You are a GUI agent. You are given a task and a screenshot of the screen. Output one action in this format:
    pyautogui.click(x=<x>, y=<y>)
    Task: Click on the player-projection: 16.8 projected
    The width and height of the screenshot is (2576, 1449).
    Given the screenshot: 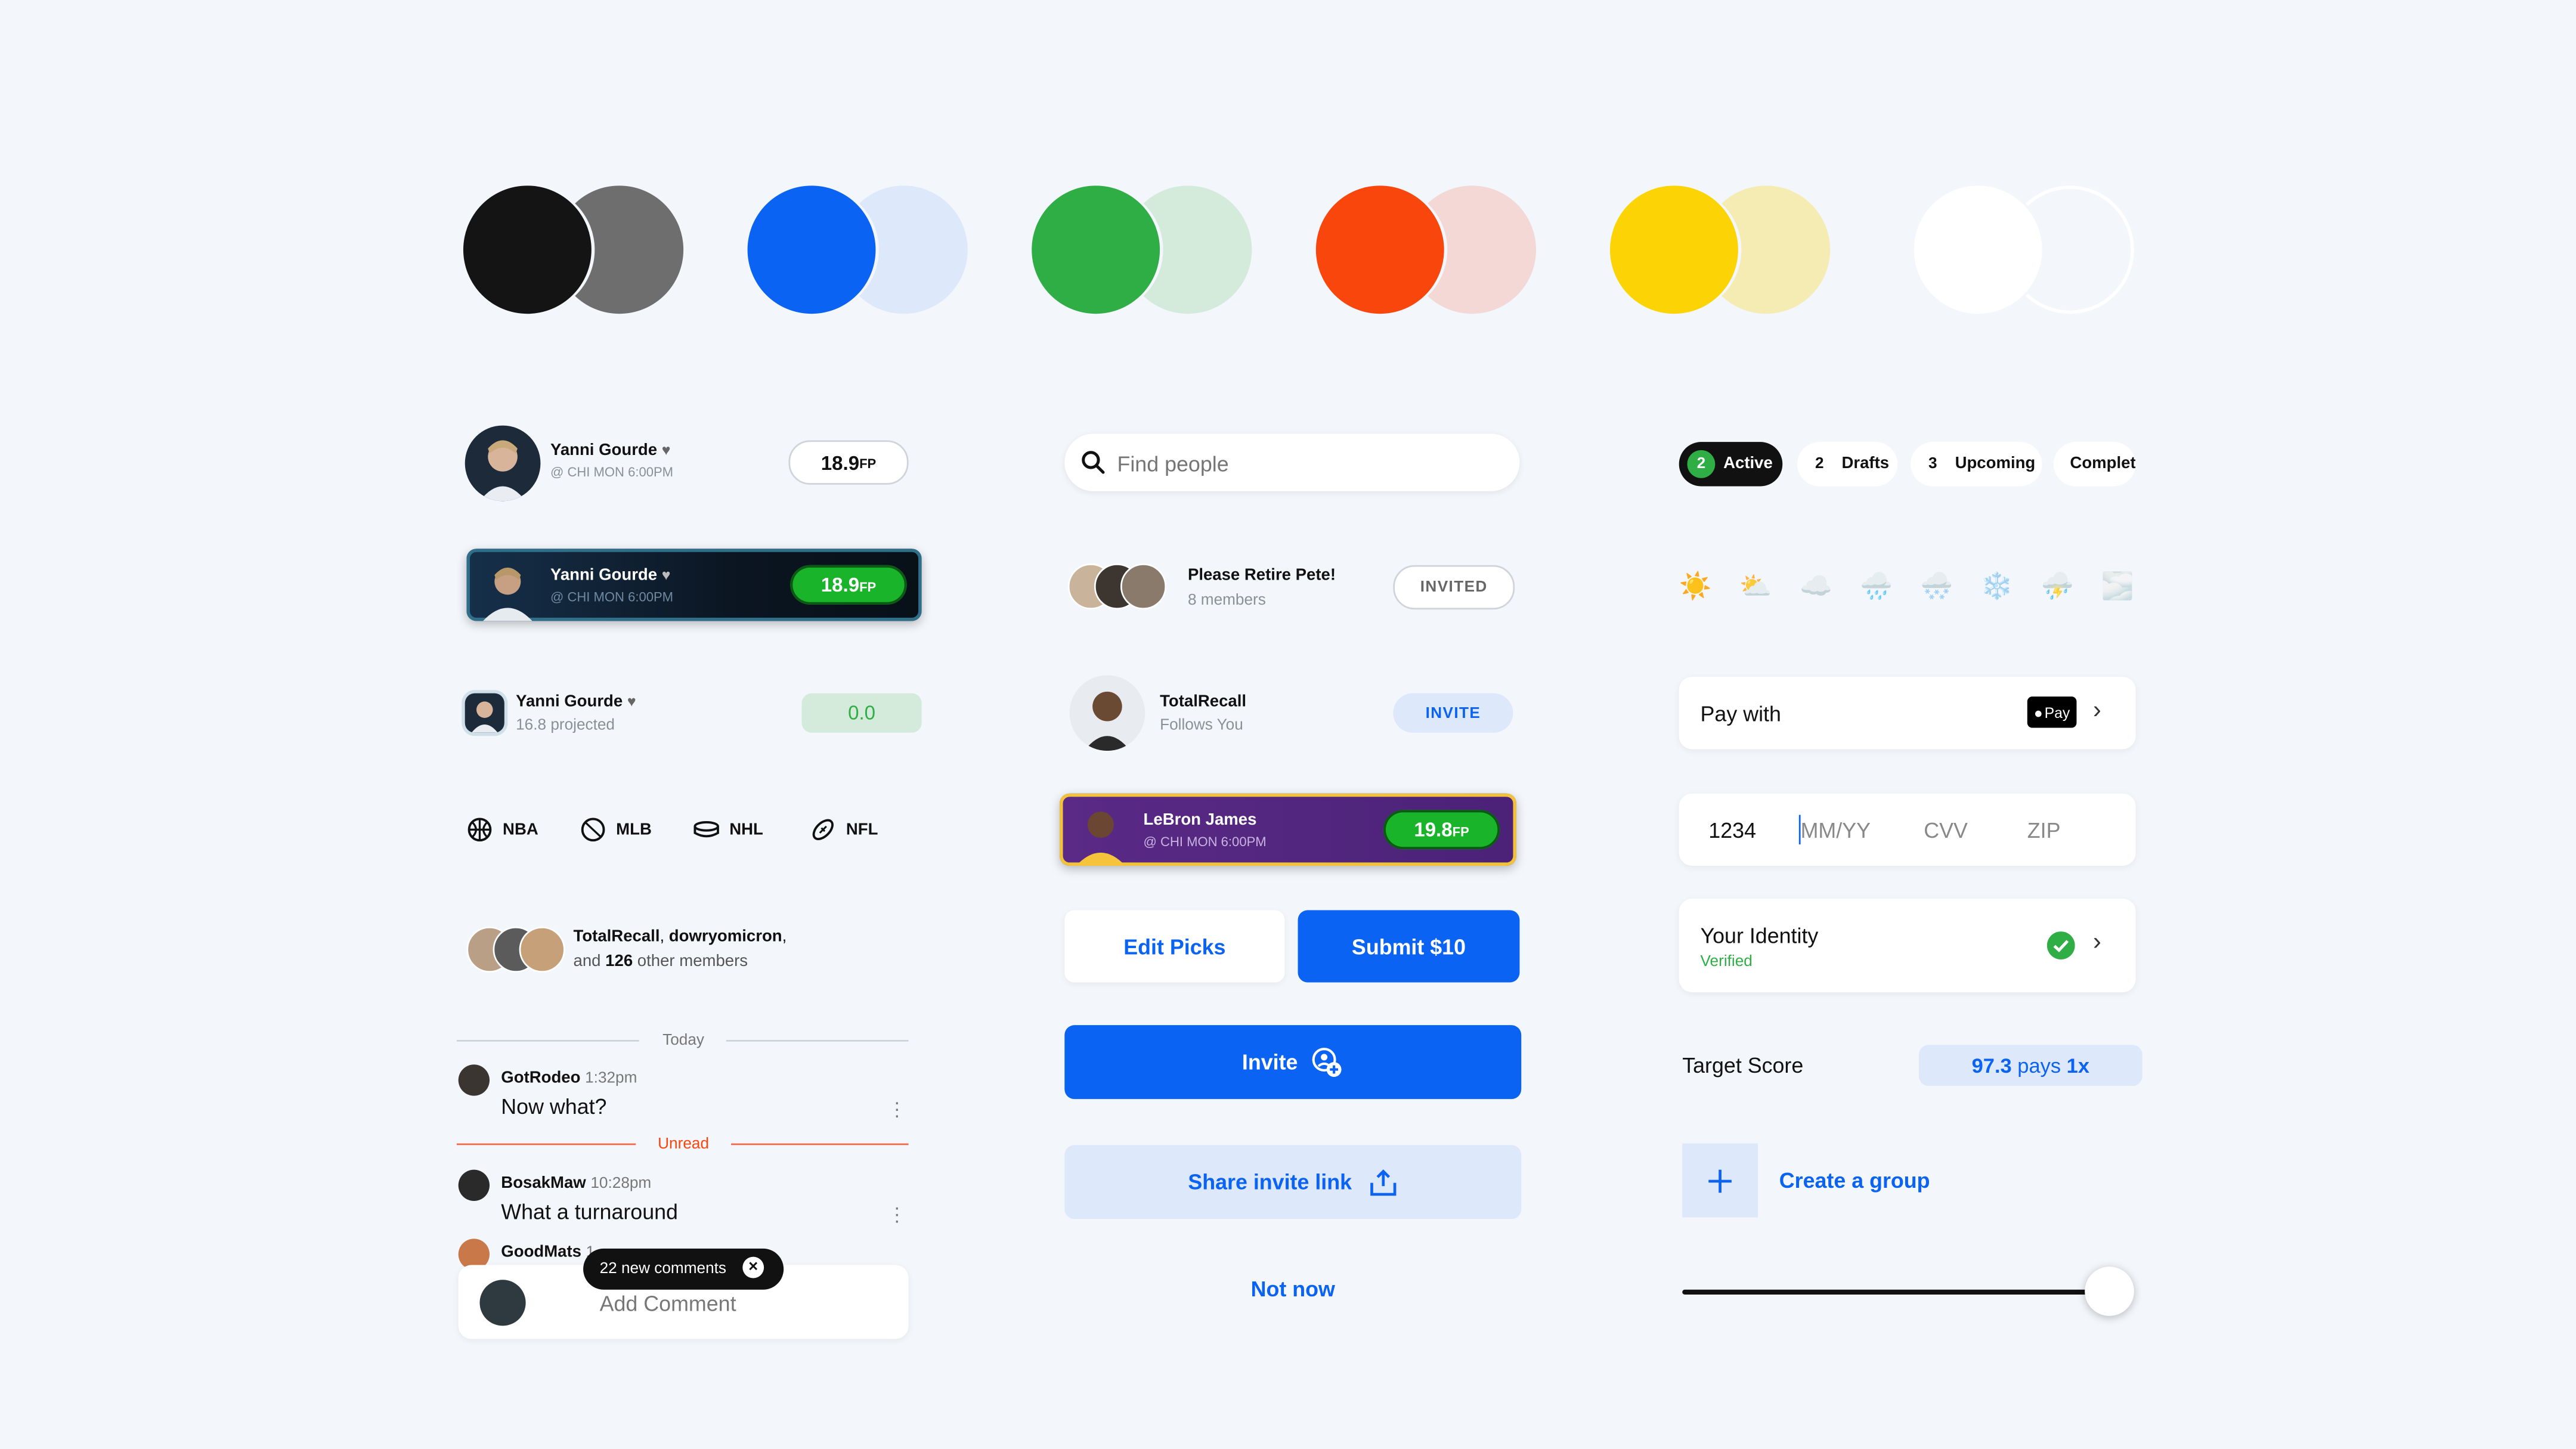 What is the action you would take?
    pyautogui.click(x=566, y=726)
    